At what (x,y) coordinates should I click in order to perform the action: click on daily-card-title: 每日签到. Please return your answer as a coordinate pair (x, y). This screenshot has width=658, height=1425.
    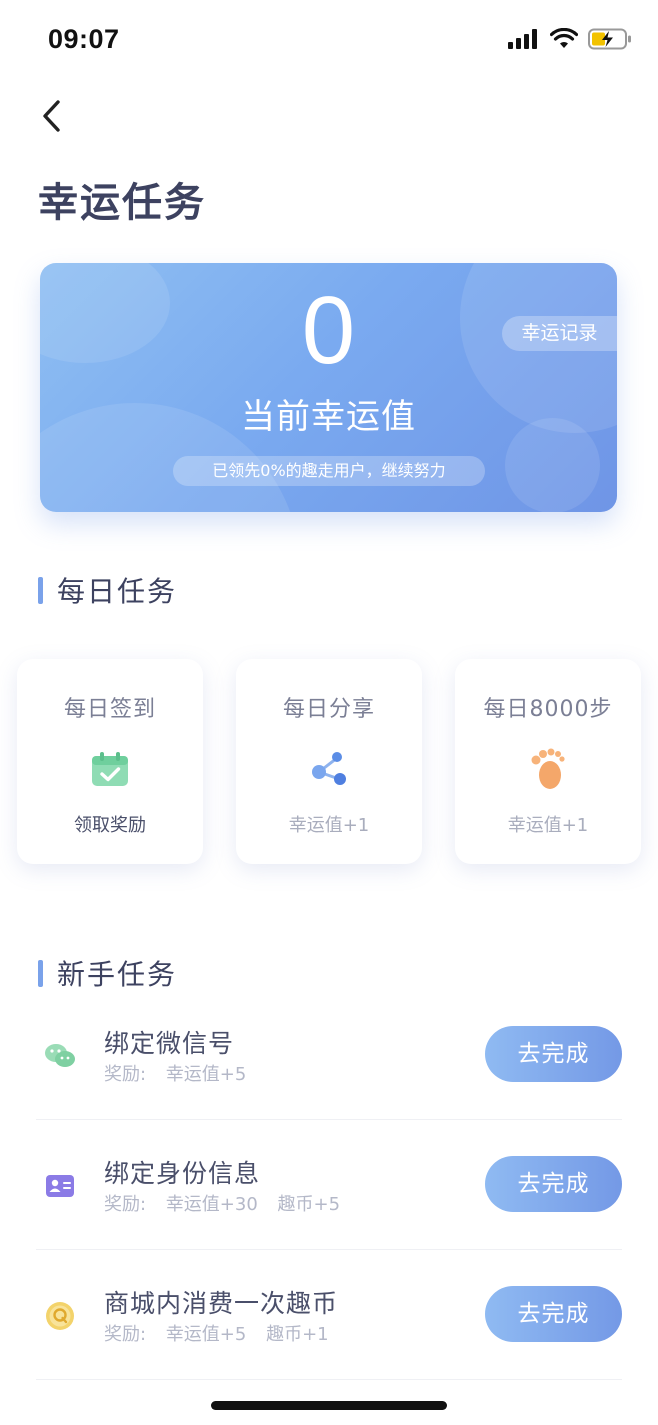
    Looking at the image, I should click on (109, 709).